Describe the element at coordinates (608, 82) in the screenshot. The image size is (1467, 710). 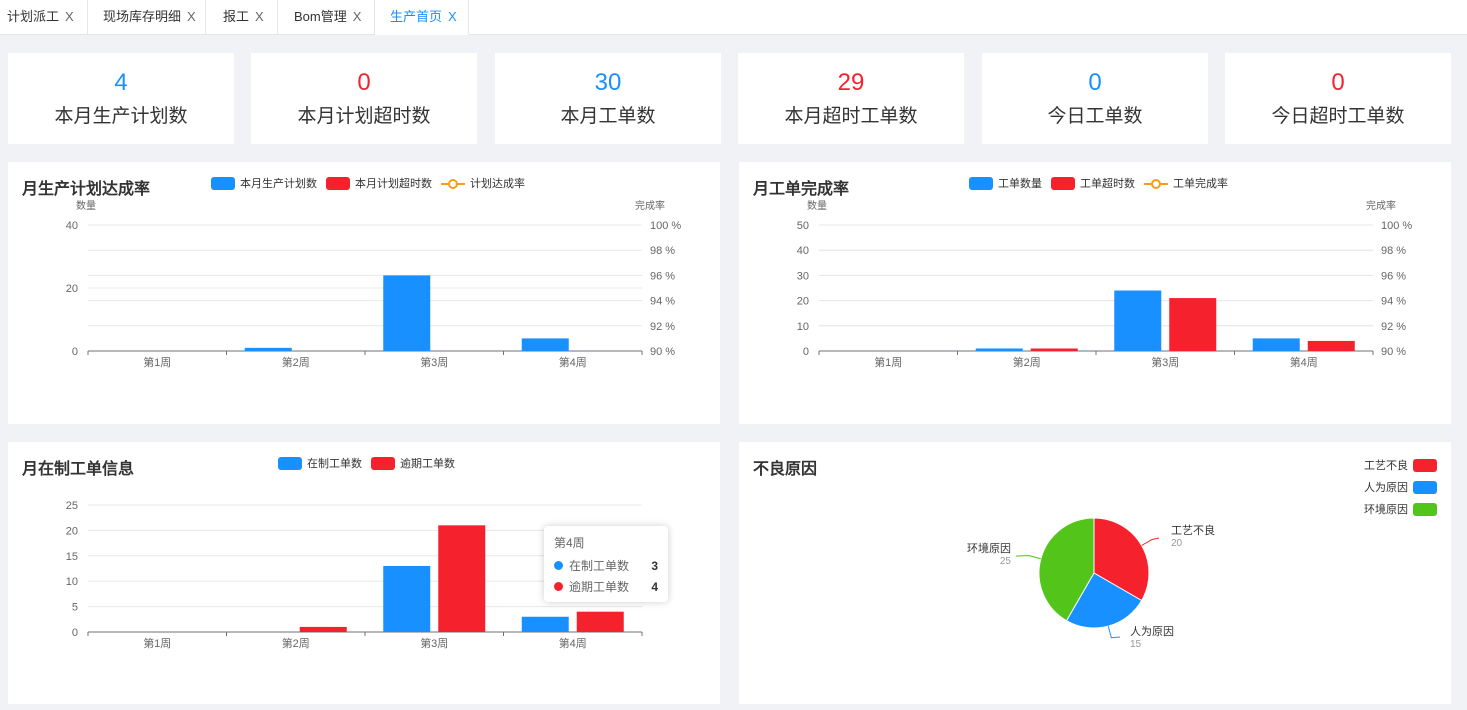
I see `stat-value: 30` at that location.